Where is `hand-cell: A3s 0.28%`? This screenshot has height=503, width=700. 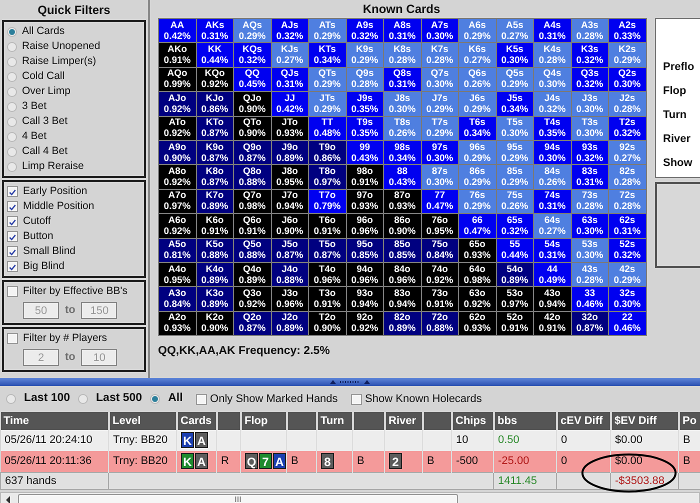
hand-cell: A3s 0.28% is located at coordinates (590, 30).